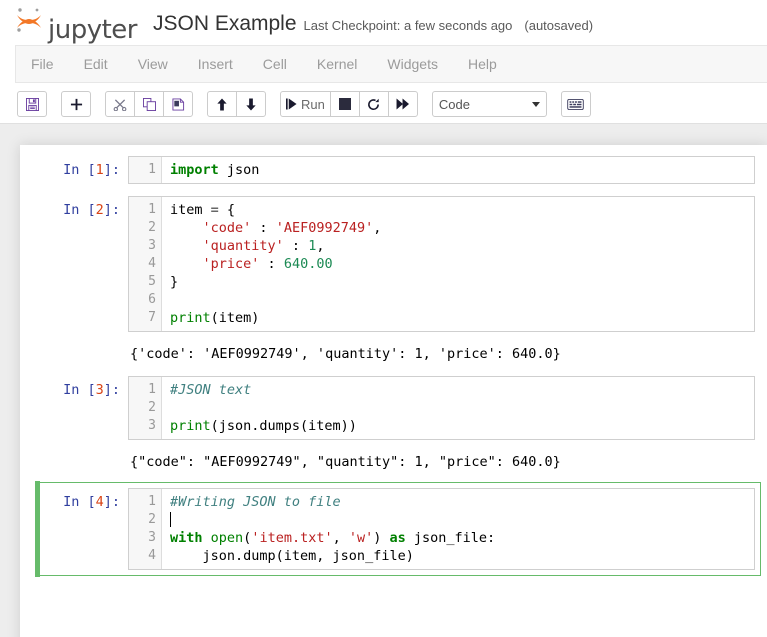 The image size is (767, 637). What do you see at coordinates (559, 25) in the screenshot?
I see `autosave-status: (autosaved)` at bounding box center [559, 25].